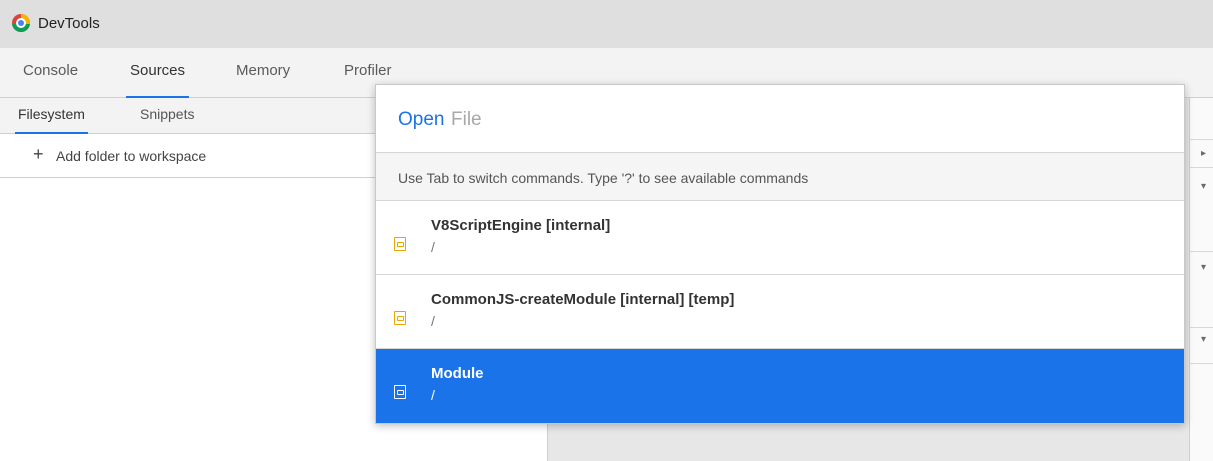 Image resolution: width=1213 pixels, height=461 pixels. What do you see at coordinates (457, 373) in the screenshot?
I see `result-name: Module` at bounding box center [457, 373].